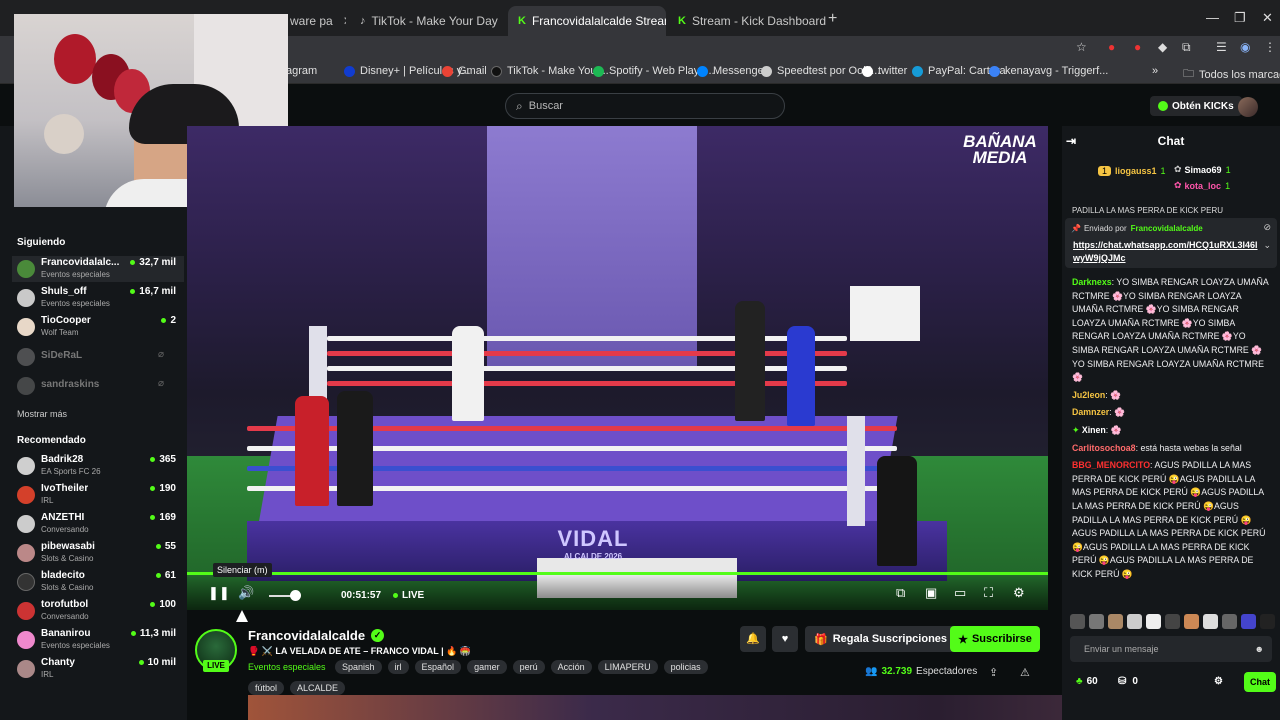 Image resolution: width=1280 pixels, height=720 pixels. I want to click on close-window-icon: ✕, so click(1267, 18).